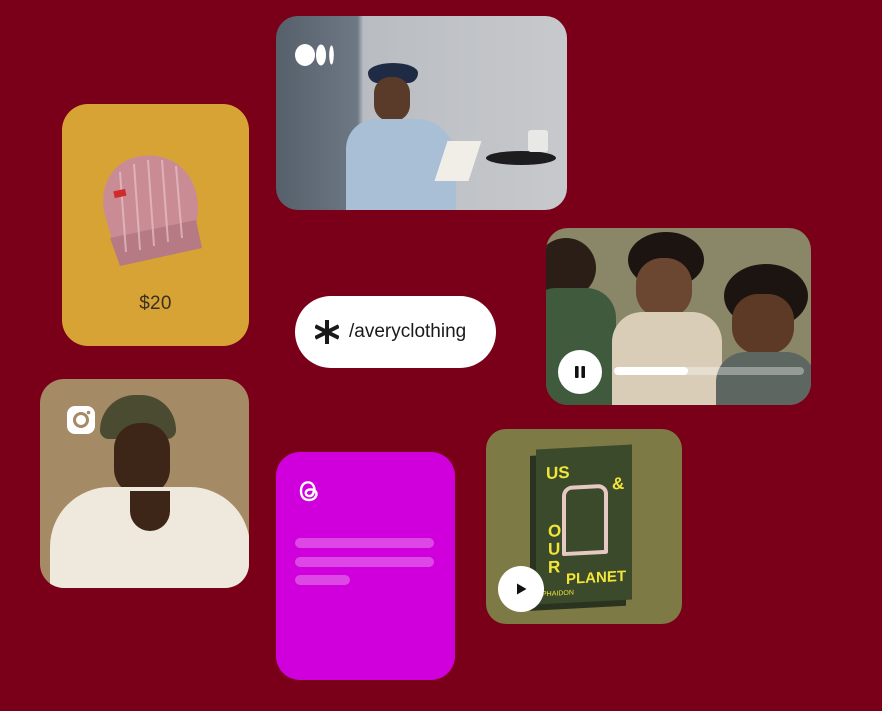  Describe the element at coordinates (555, 531) in the screenshot. I see `book-title-word: O` at that location.